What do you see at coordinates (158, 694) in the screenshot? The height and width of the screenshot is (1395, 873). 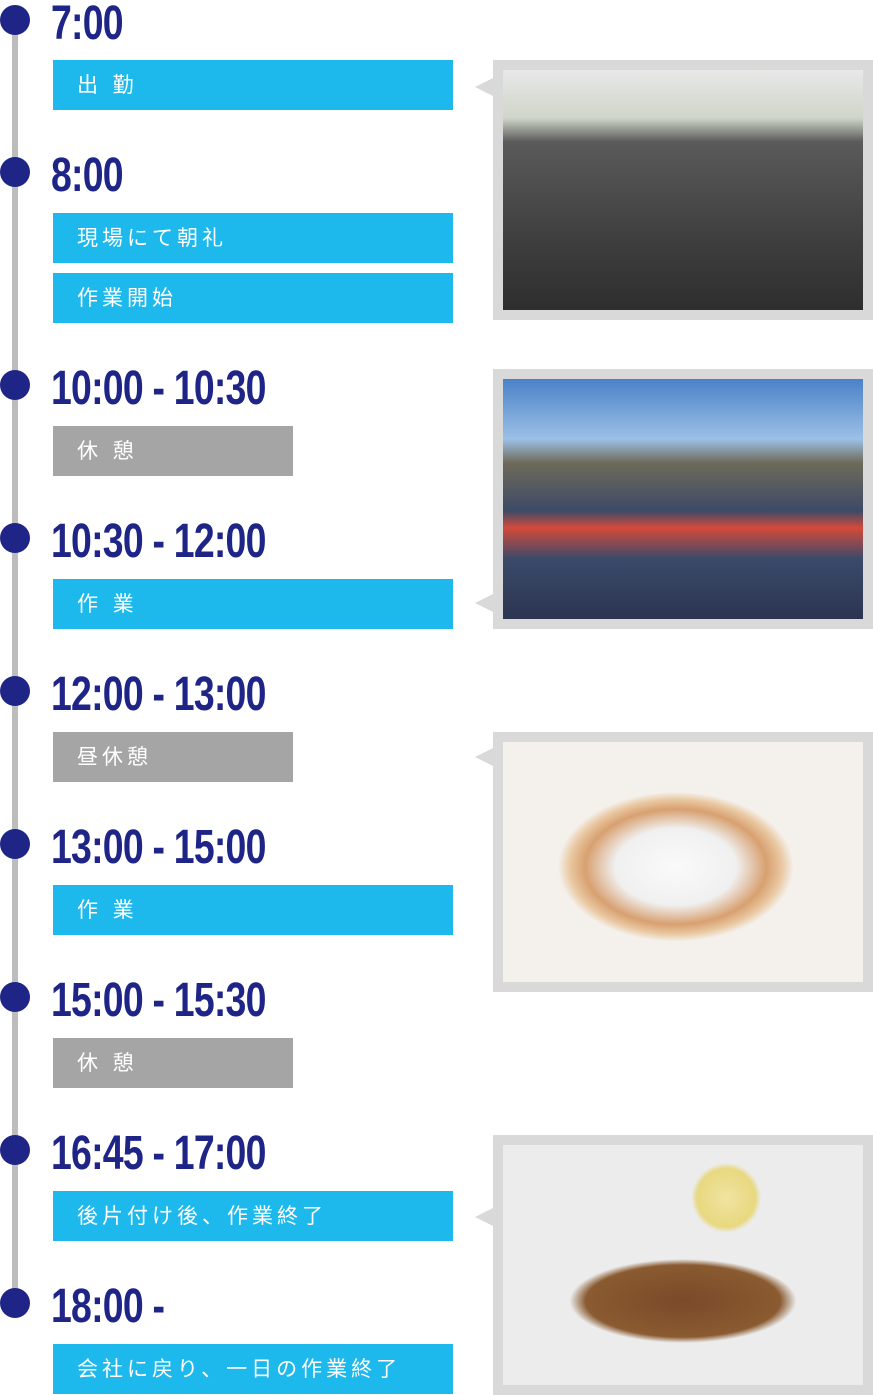 I see `time-label: 12:00 - 13:00` at bounding box center [158, 694].